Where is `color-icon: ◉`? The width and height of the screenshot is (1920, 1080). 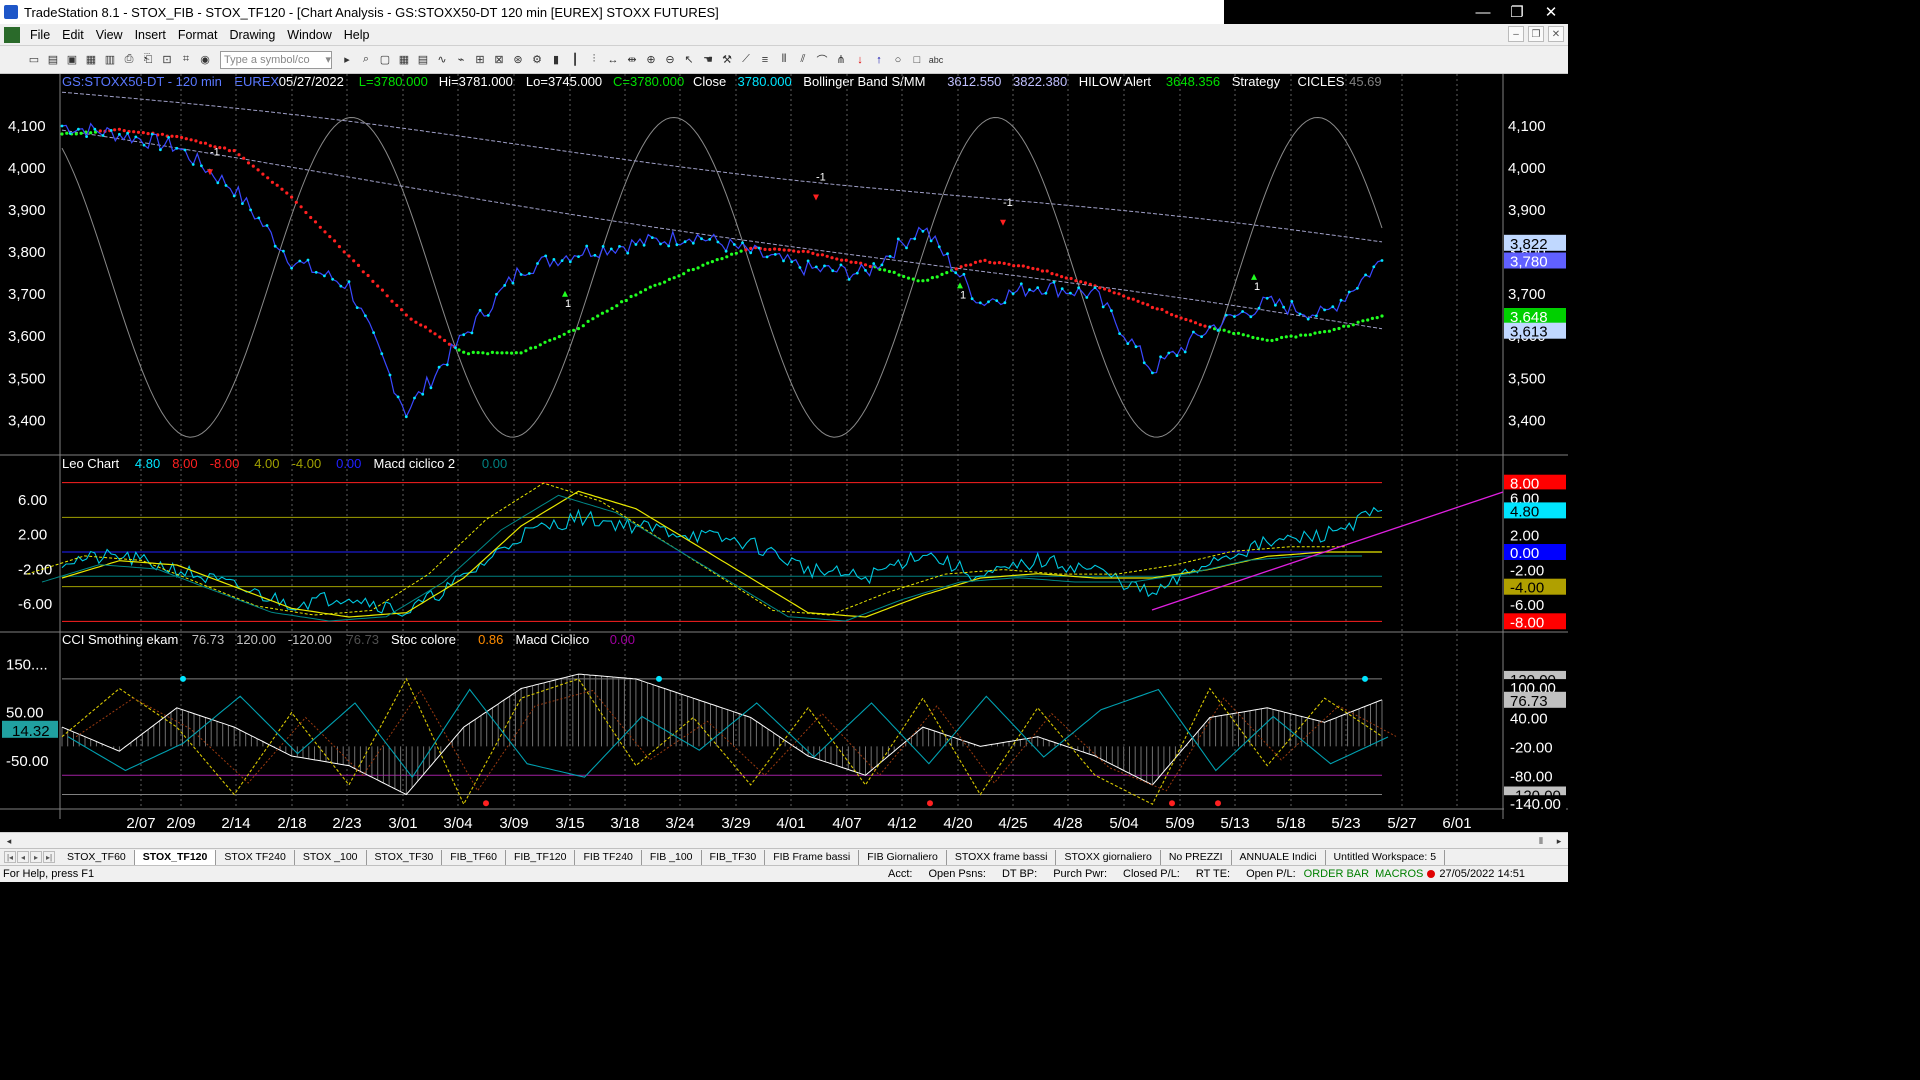 color-icon: ◉ is located at coordinates (205, 60).